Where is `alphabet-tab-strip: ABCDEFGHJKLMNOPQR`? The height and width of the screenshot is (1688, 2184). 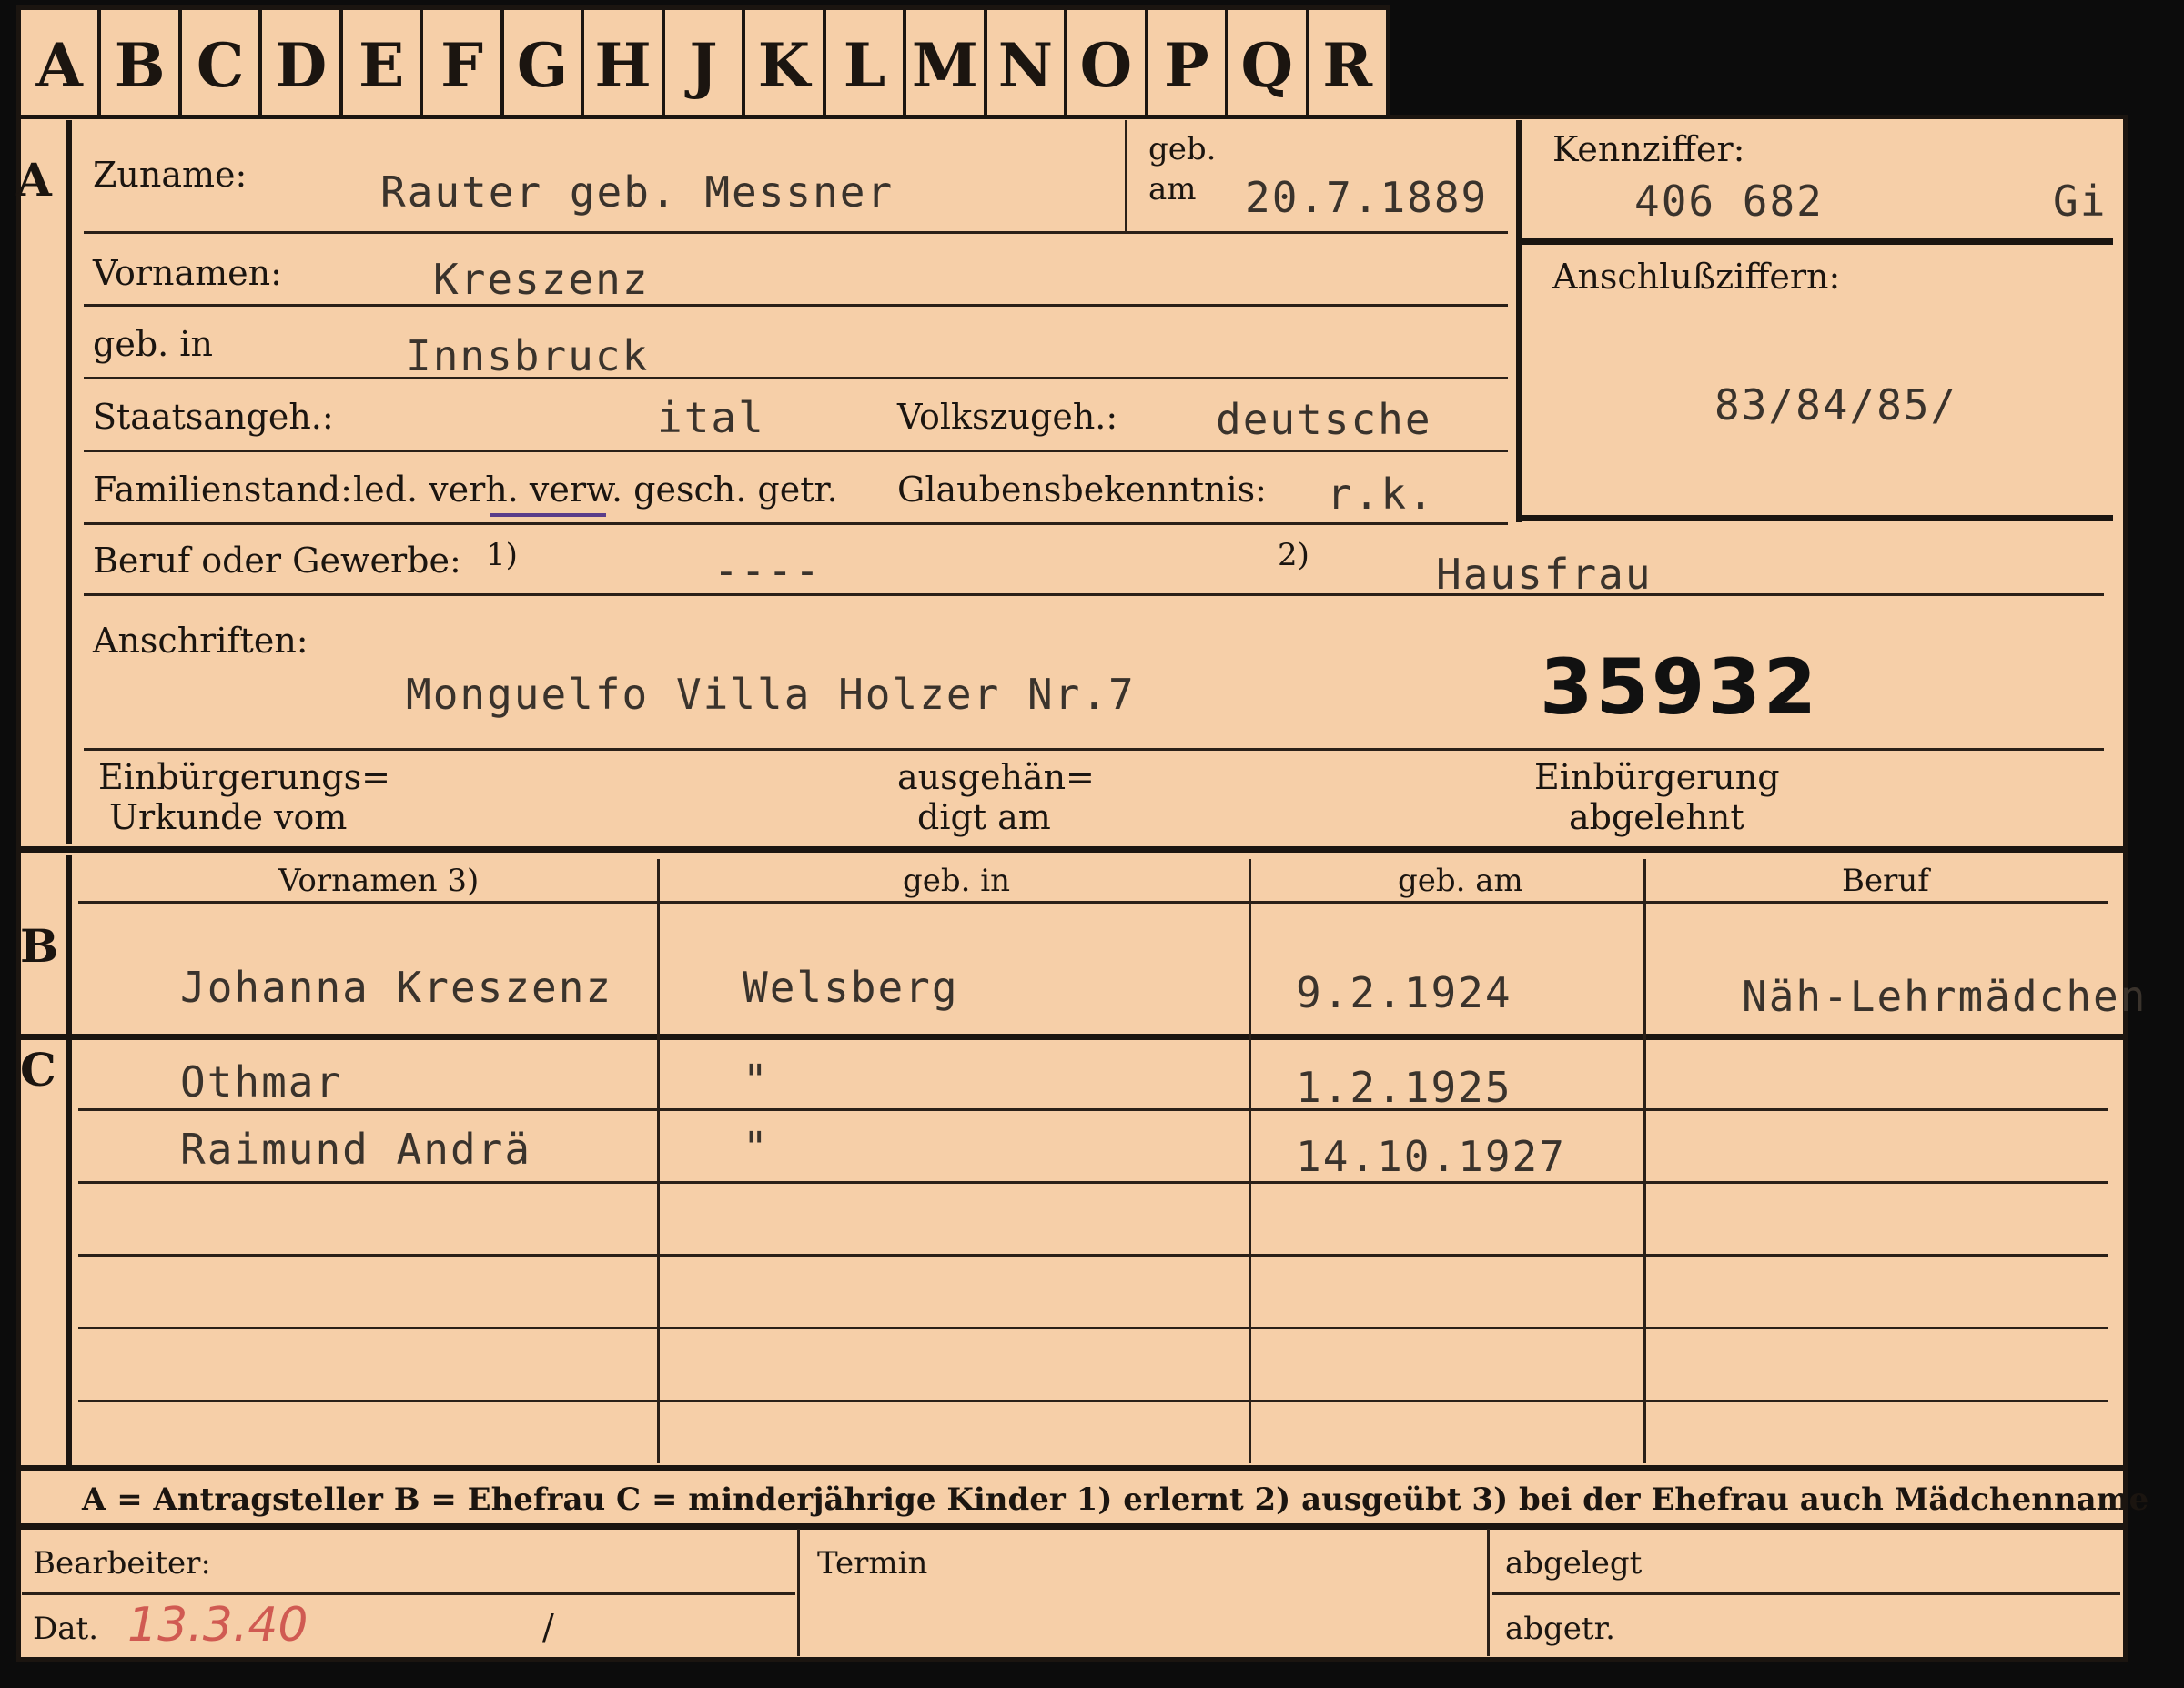 alphabet-tab-strip: ABCDEFGHJKLMNOPQR is located at coordinates (703, 63).